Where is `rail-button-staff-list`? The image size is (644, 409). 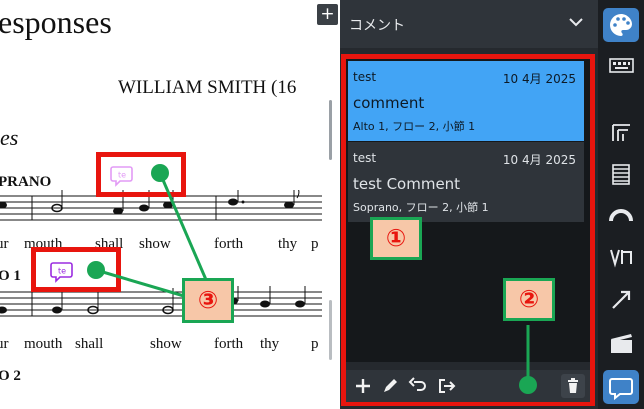 rail-button-staff-list is located at coordinates (621, 174).